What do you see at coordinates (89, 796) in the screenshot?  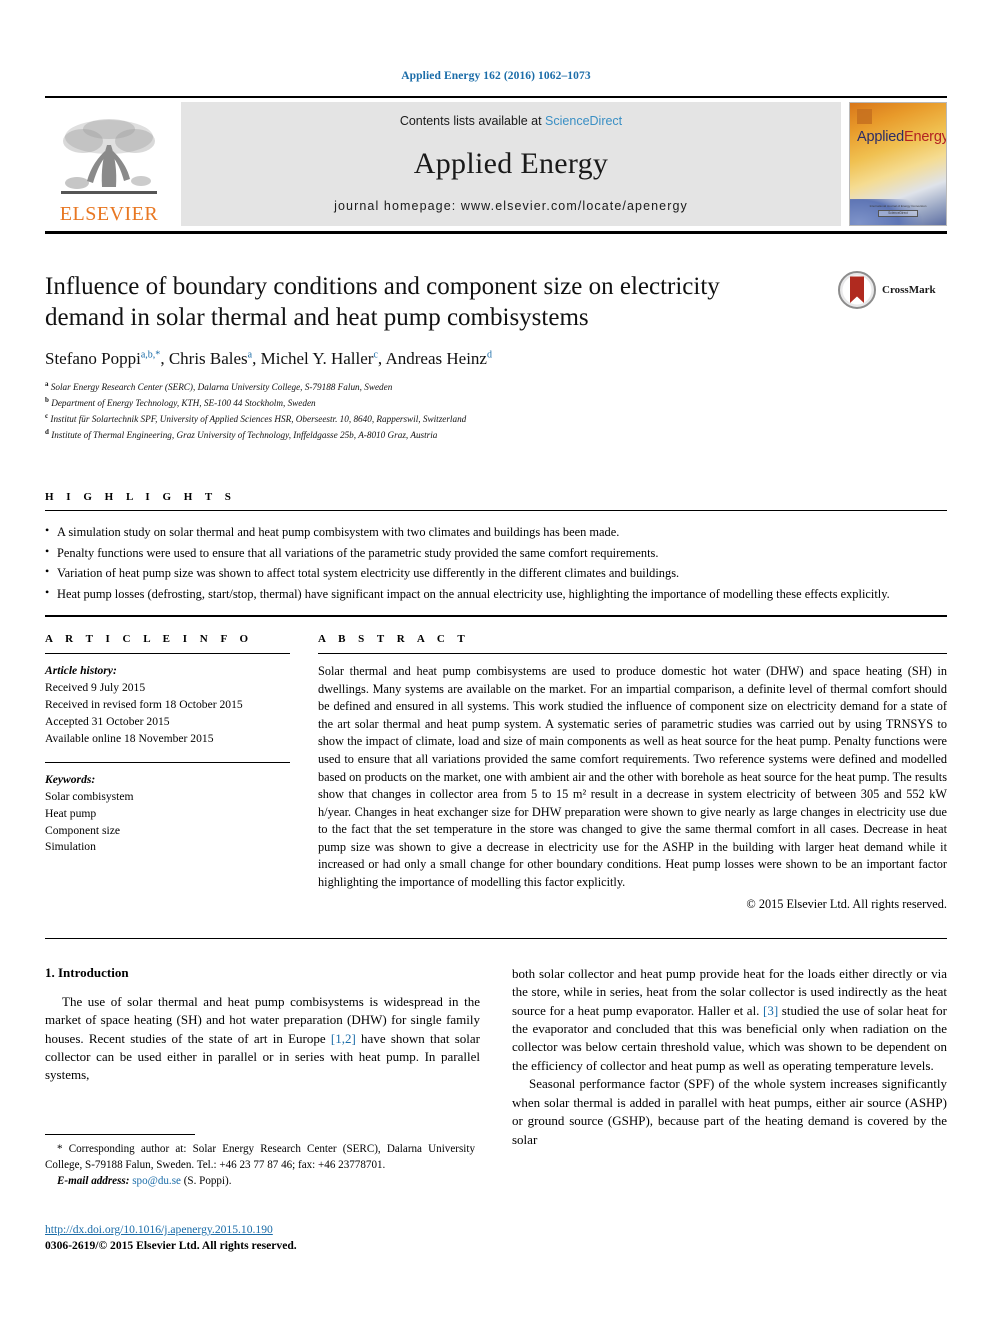 I see `keyword-item: Solar combisystem` at bounding box center [89, 796].